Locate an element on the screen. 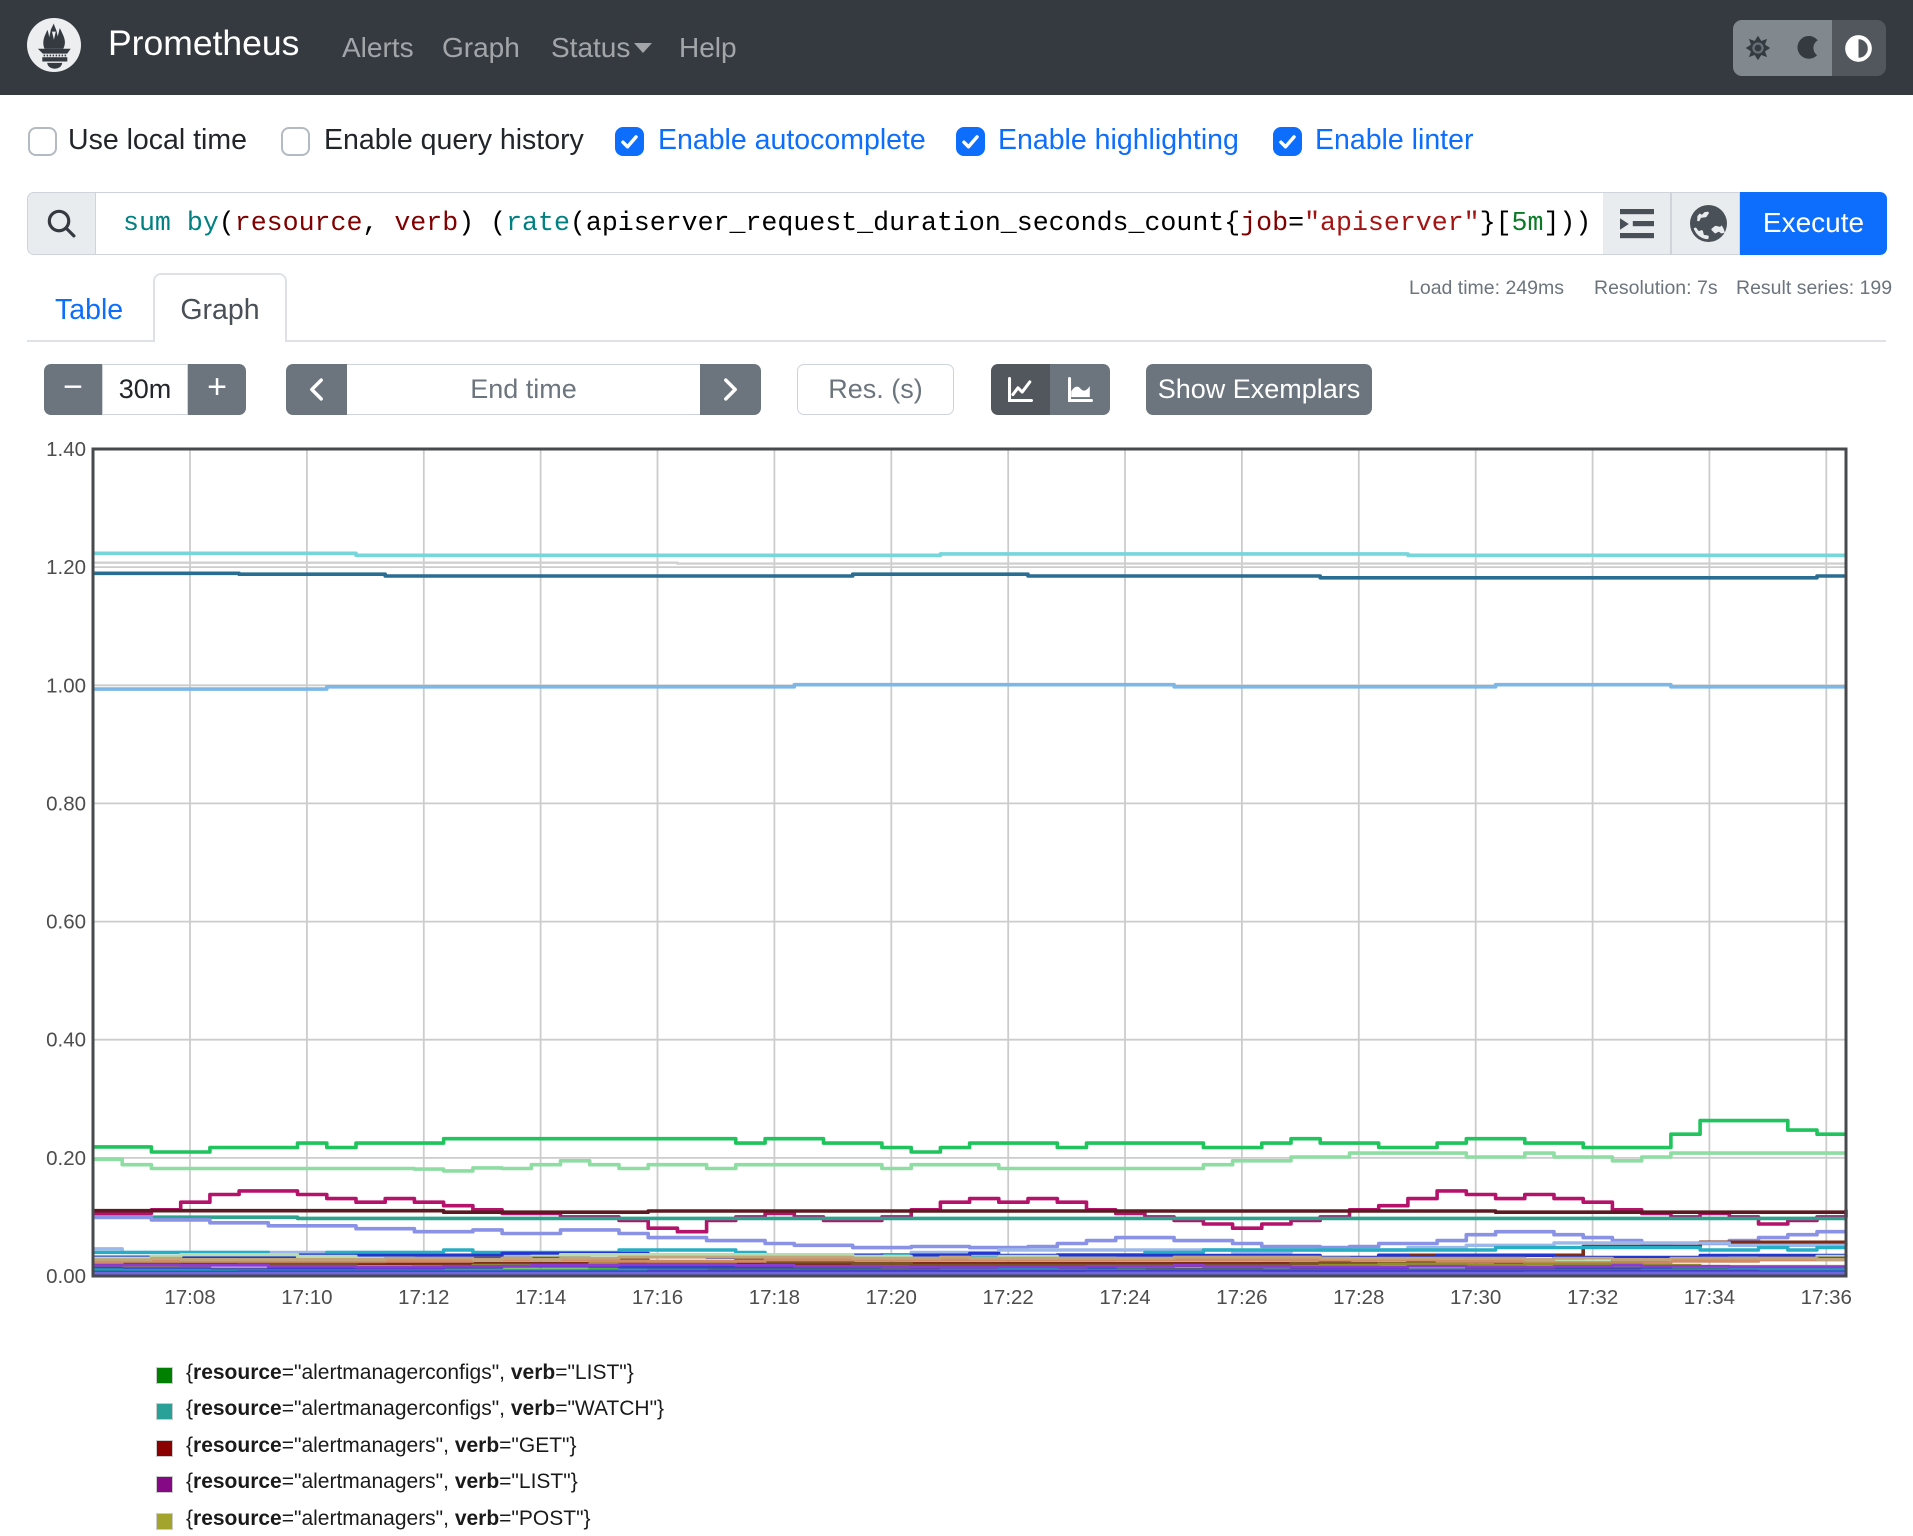 The width and height of the screenshot is (1913, 1536). svg-text: 17:12 is located at coordinates (423, 1297).